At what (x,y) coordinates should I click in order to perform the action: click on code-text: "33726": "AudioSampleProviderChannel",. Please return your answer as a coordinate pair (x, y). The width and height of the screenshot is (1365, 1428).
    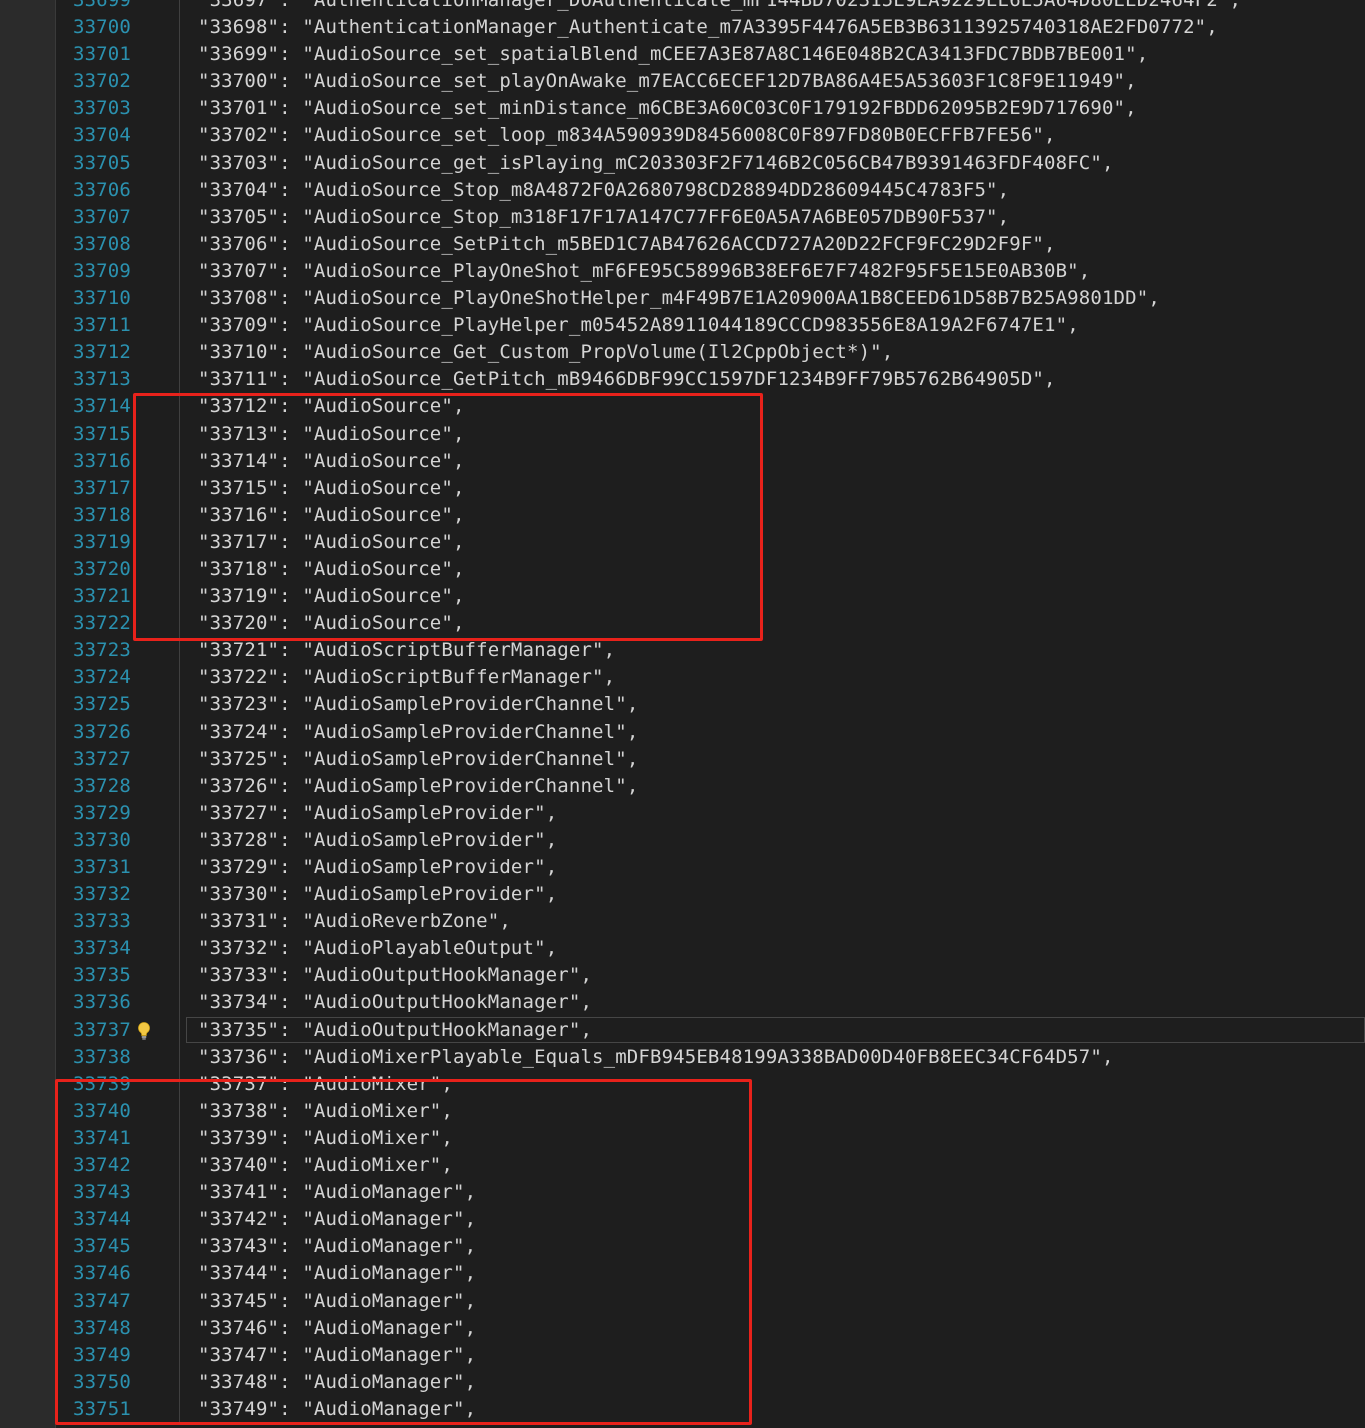
    Looking at the image, I should click on (418, 786).